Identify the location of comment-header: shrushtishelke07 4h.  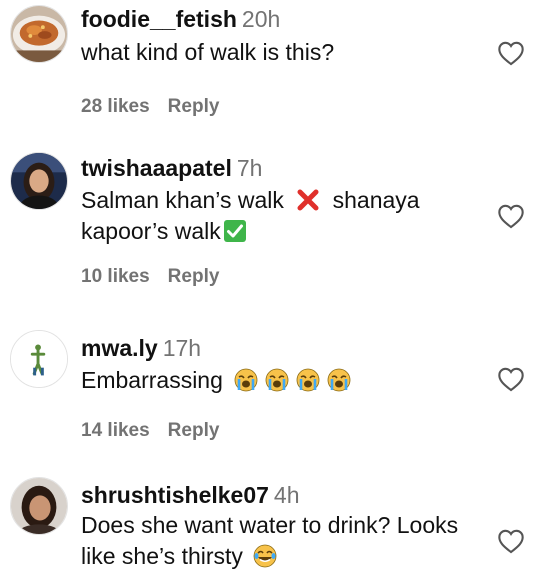
(279, 495).